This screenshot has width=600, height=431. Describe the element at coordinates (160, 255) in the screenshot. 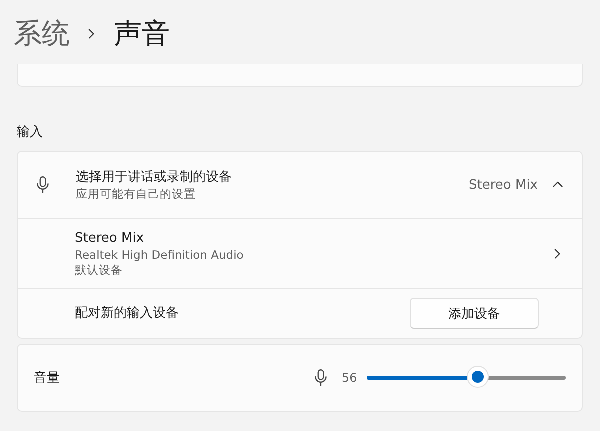

I see `device-driver: Realtek High Definition Audio` at that location.